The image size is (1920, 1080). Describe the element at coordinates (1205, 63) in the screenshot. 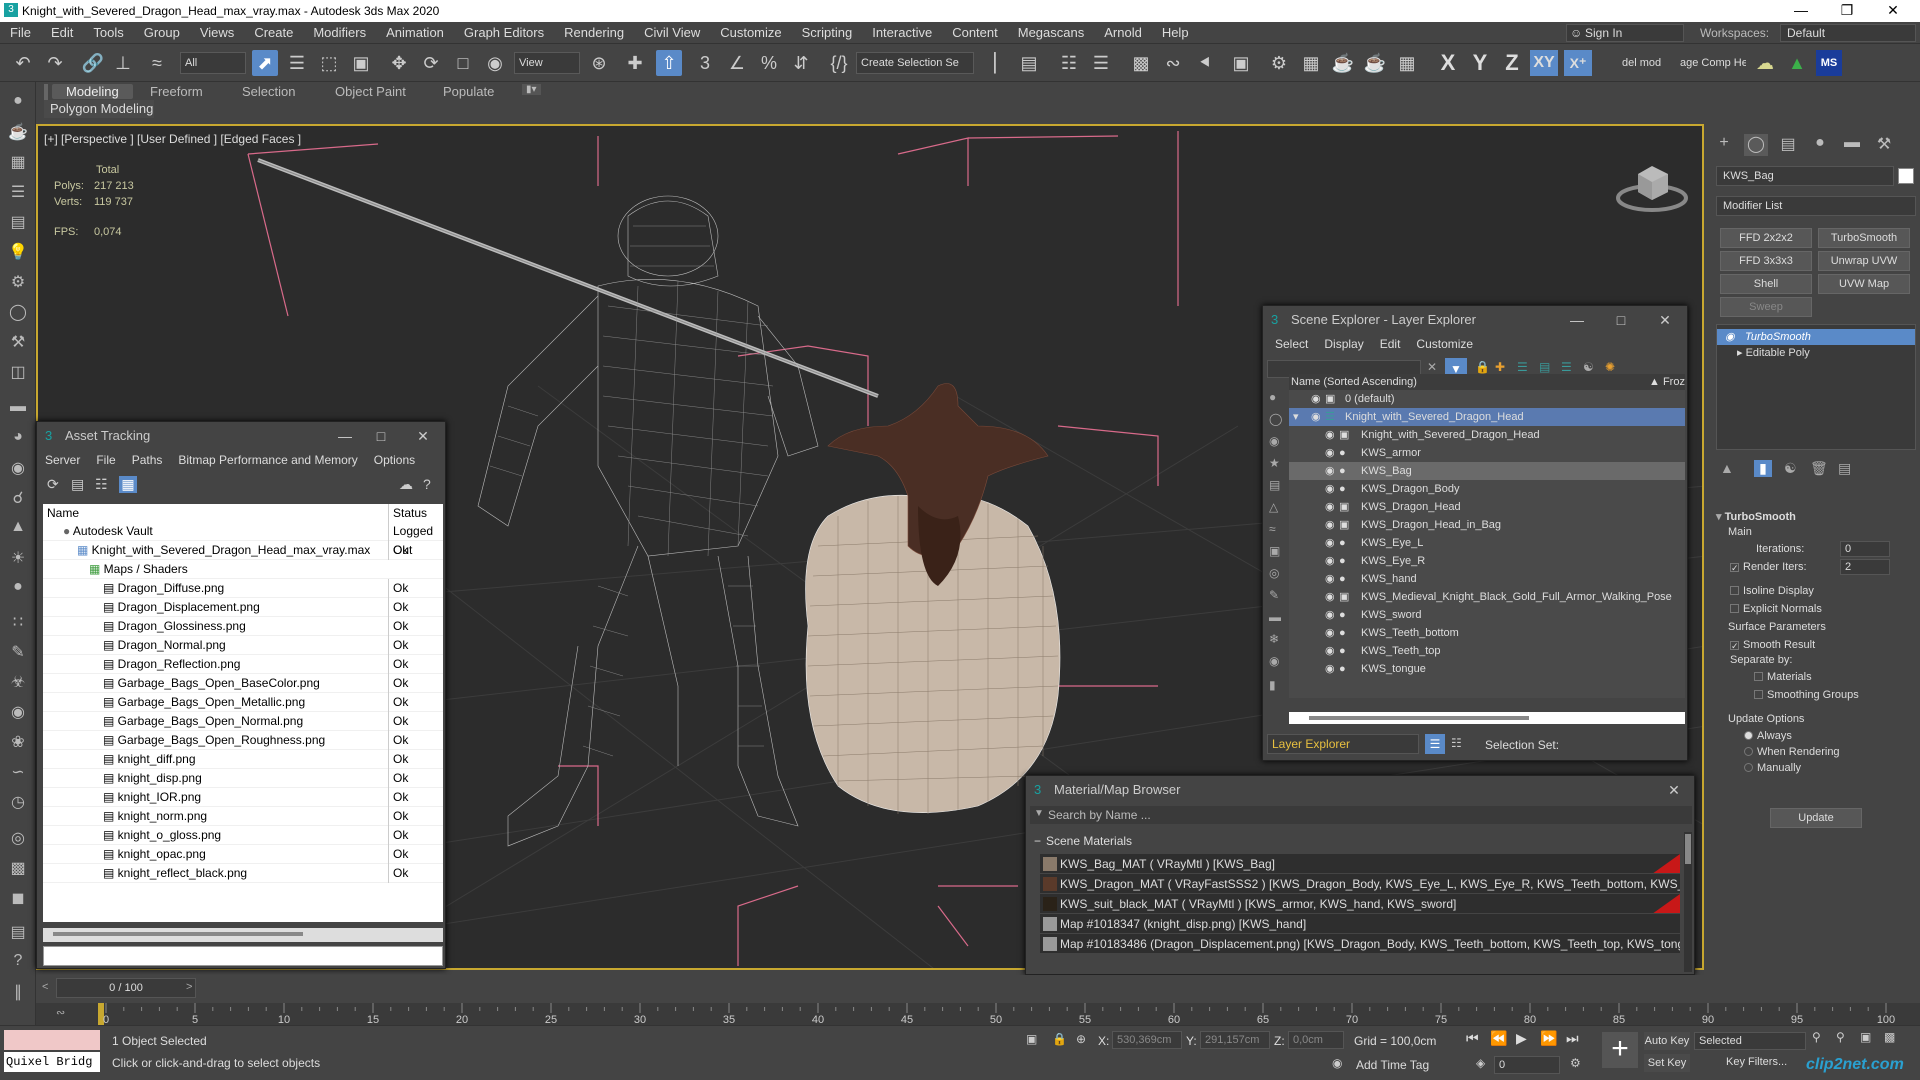

I see `schematic-view-icon: ⯇` at that location.